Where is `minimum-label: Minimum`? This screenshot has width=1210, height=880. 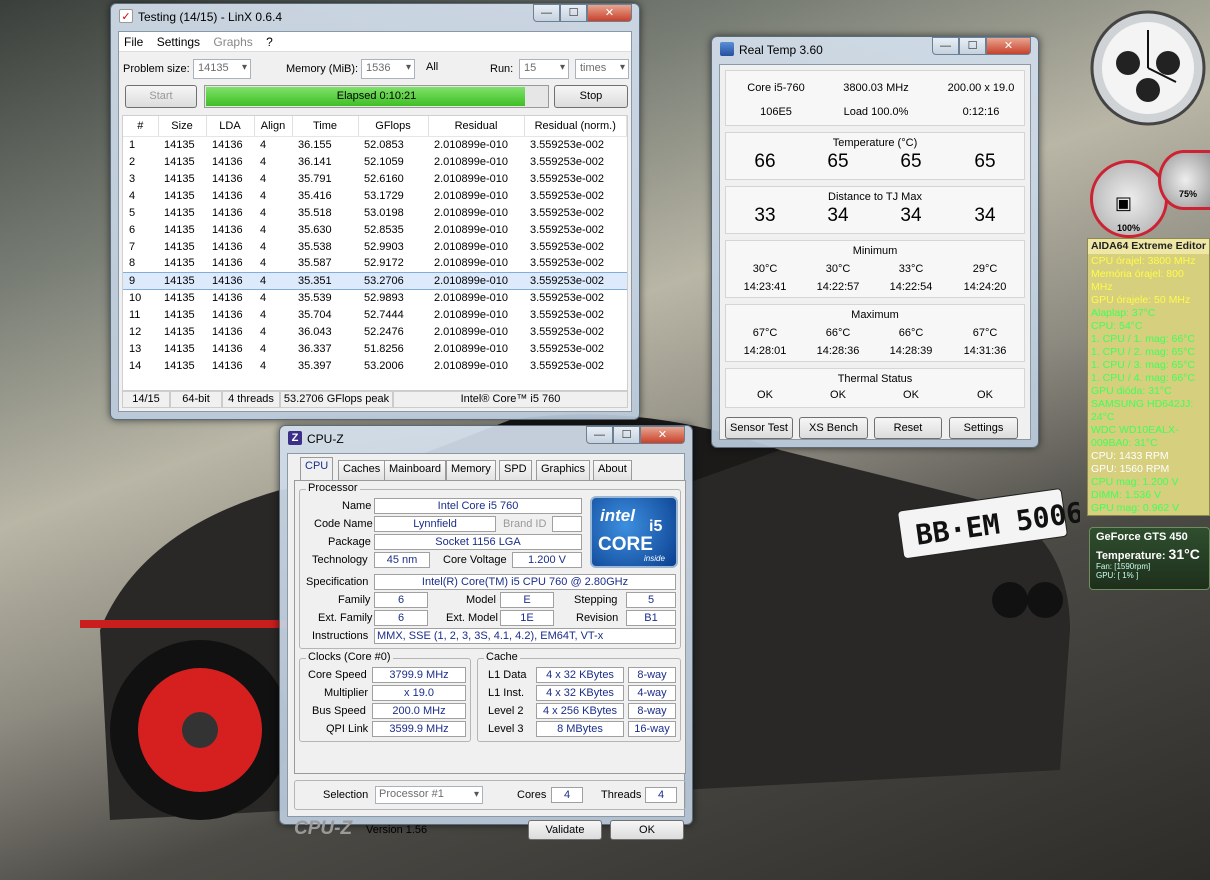
minimum-label: Minimum is located at coordinates (875, 251).